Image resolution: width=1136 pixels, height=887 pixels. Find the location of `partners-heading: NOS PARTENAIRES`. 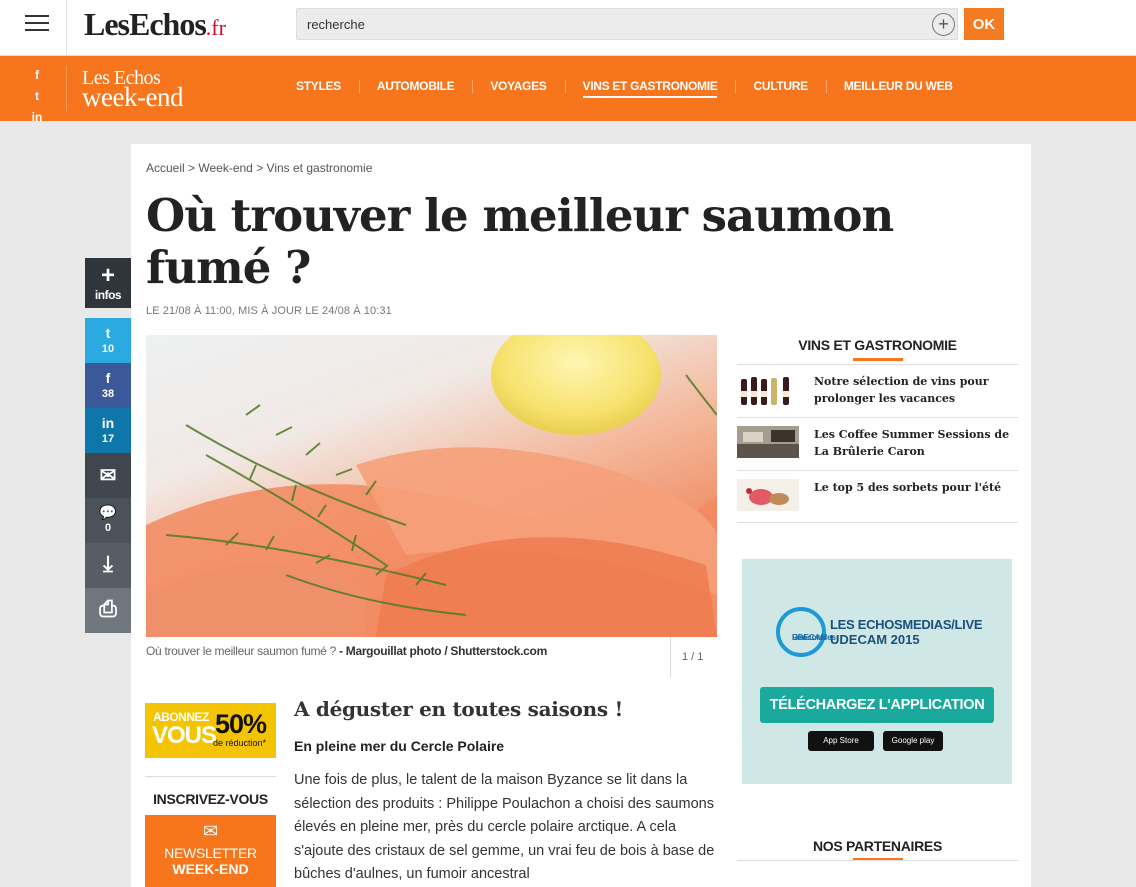

partners-heading: NOS PARTENAIRES is located at coordinates (877, 849).